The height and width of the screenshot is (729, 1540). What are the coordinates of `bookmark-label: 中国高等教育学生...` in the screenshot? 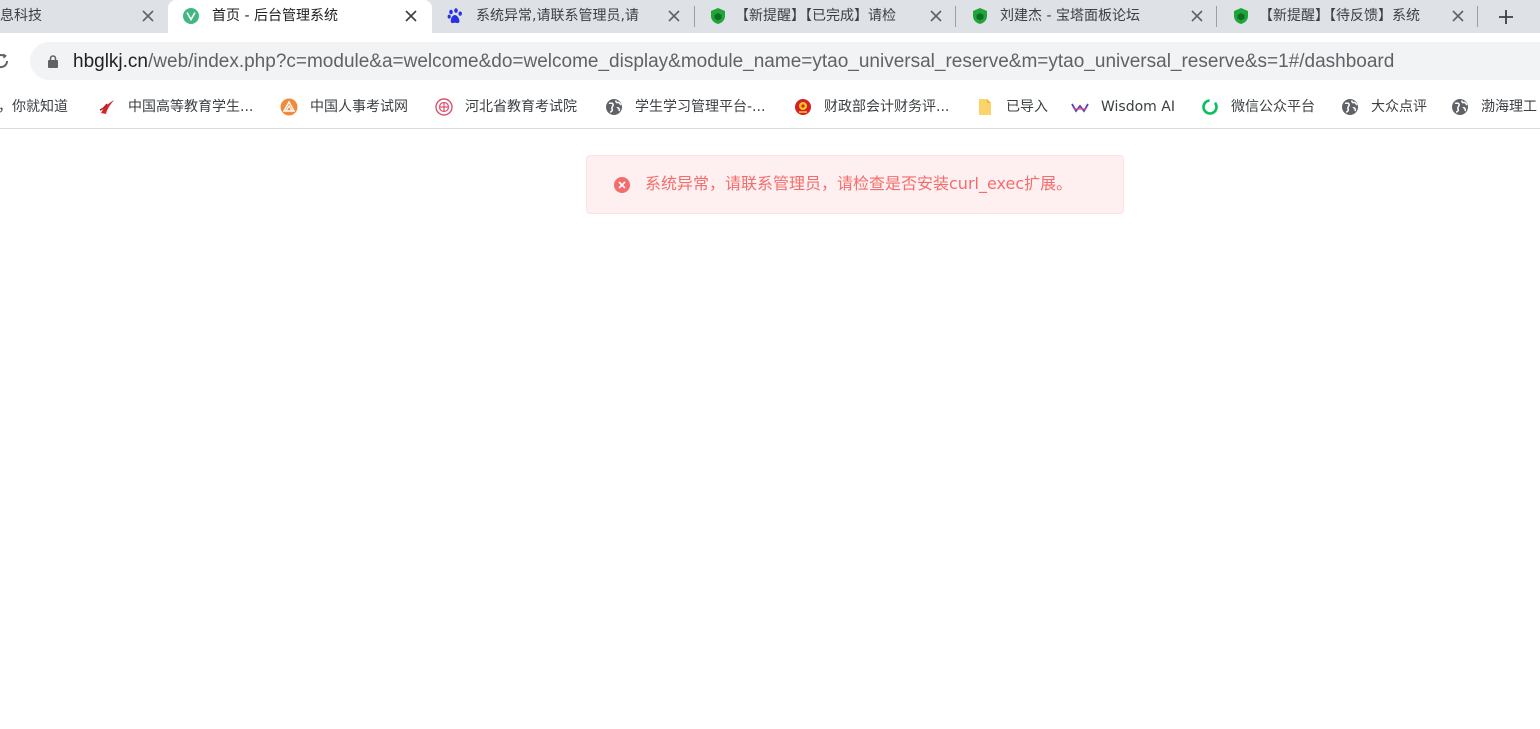 It's located at (191, 107).